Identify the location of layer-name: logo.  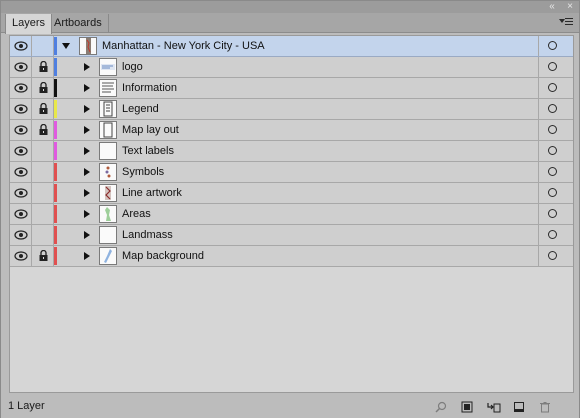
(132, 67).